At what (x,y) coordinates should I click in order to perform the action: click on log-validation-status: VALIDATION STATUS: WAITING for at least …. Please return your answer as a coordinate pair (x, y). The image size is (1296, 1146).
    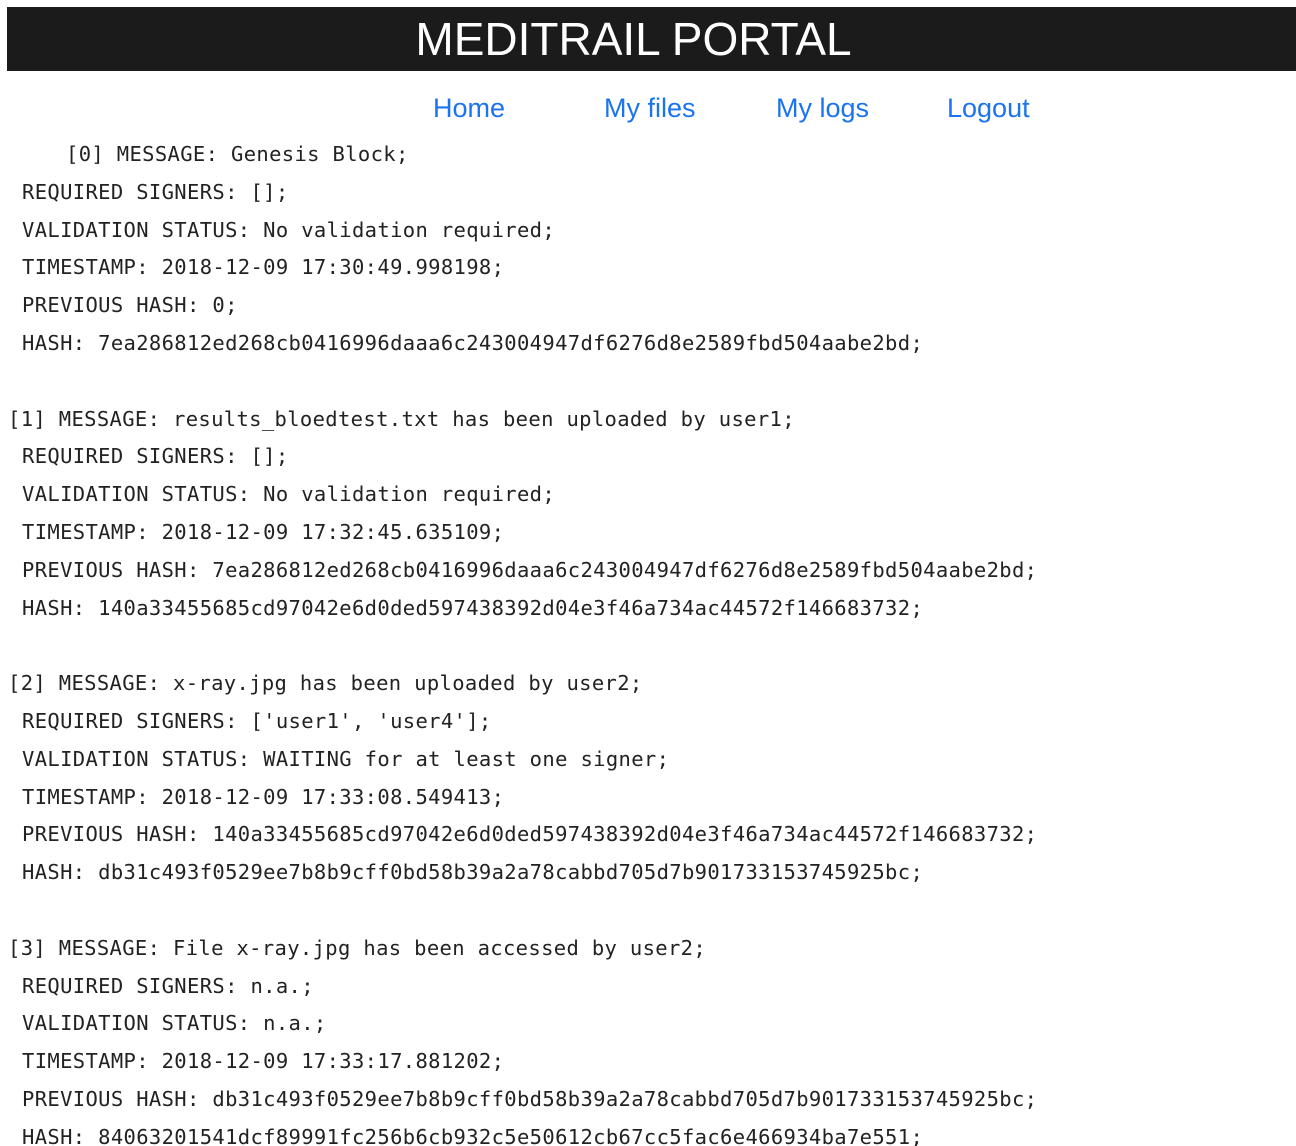
    Looking at the image, I should click on (346, 758).